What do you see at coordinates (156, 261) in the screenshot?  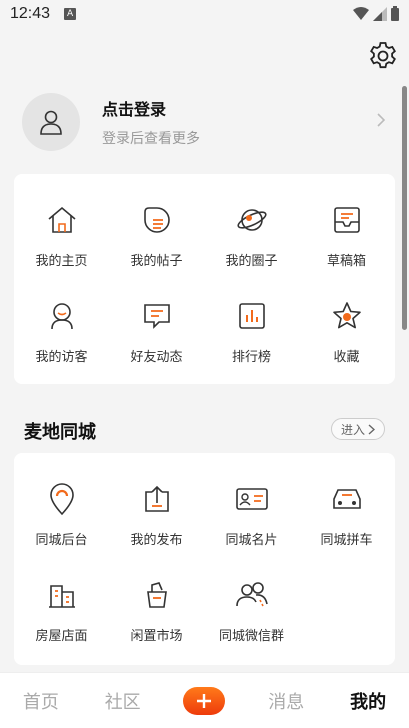 I see `menu-item-label: 我的帖子` at bounding box center [156, 261].